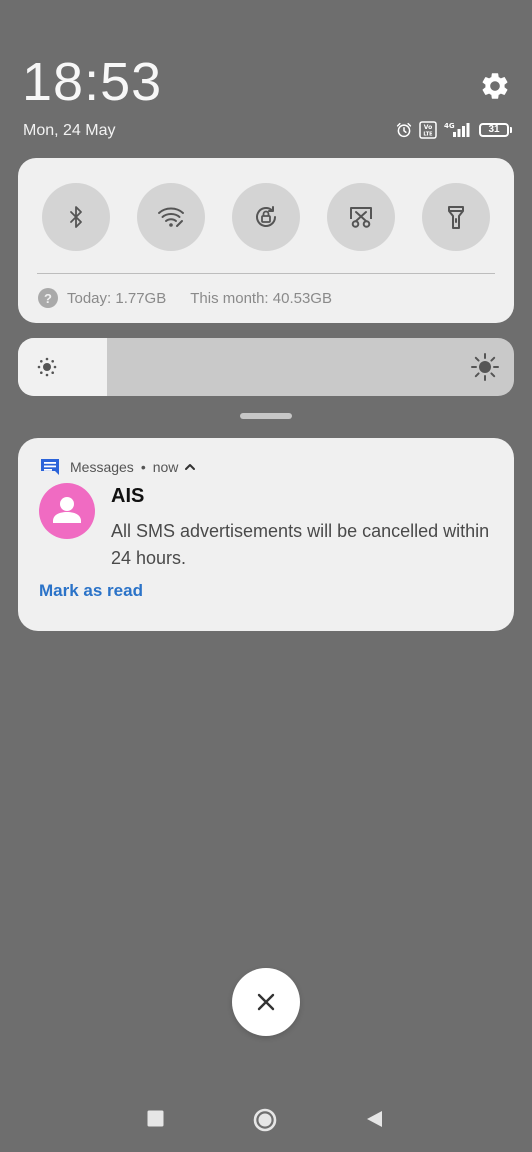 This screenshot has width=532, height=1152. What do you see at coordinates (69, 130) in the screenshot?
I see `date: Mon, 24 May` at bounding box center [69, 130].